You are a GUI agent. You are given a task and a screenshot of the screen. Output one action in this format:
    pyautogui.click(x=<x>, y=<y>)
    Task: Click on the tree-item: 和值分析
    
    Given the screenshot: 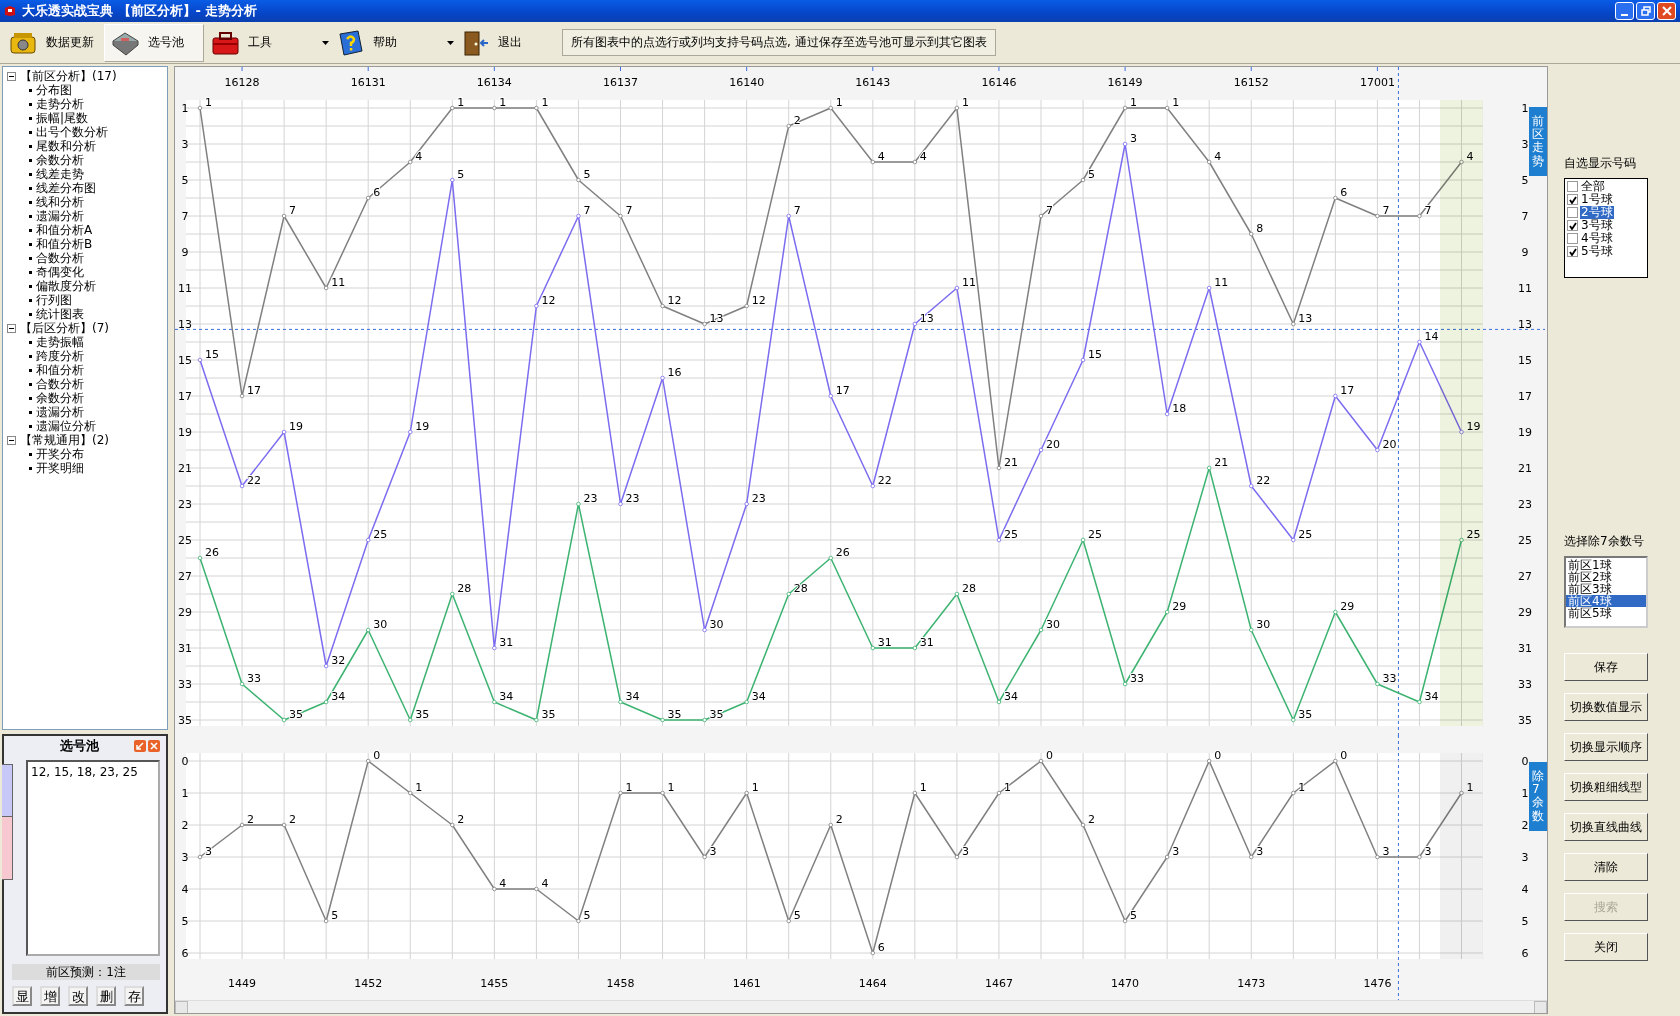 What is the action you would take?
    pyautogui.click(x=60, y=370)
    